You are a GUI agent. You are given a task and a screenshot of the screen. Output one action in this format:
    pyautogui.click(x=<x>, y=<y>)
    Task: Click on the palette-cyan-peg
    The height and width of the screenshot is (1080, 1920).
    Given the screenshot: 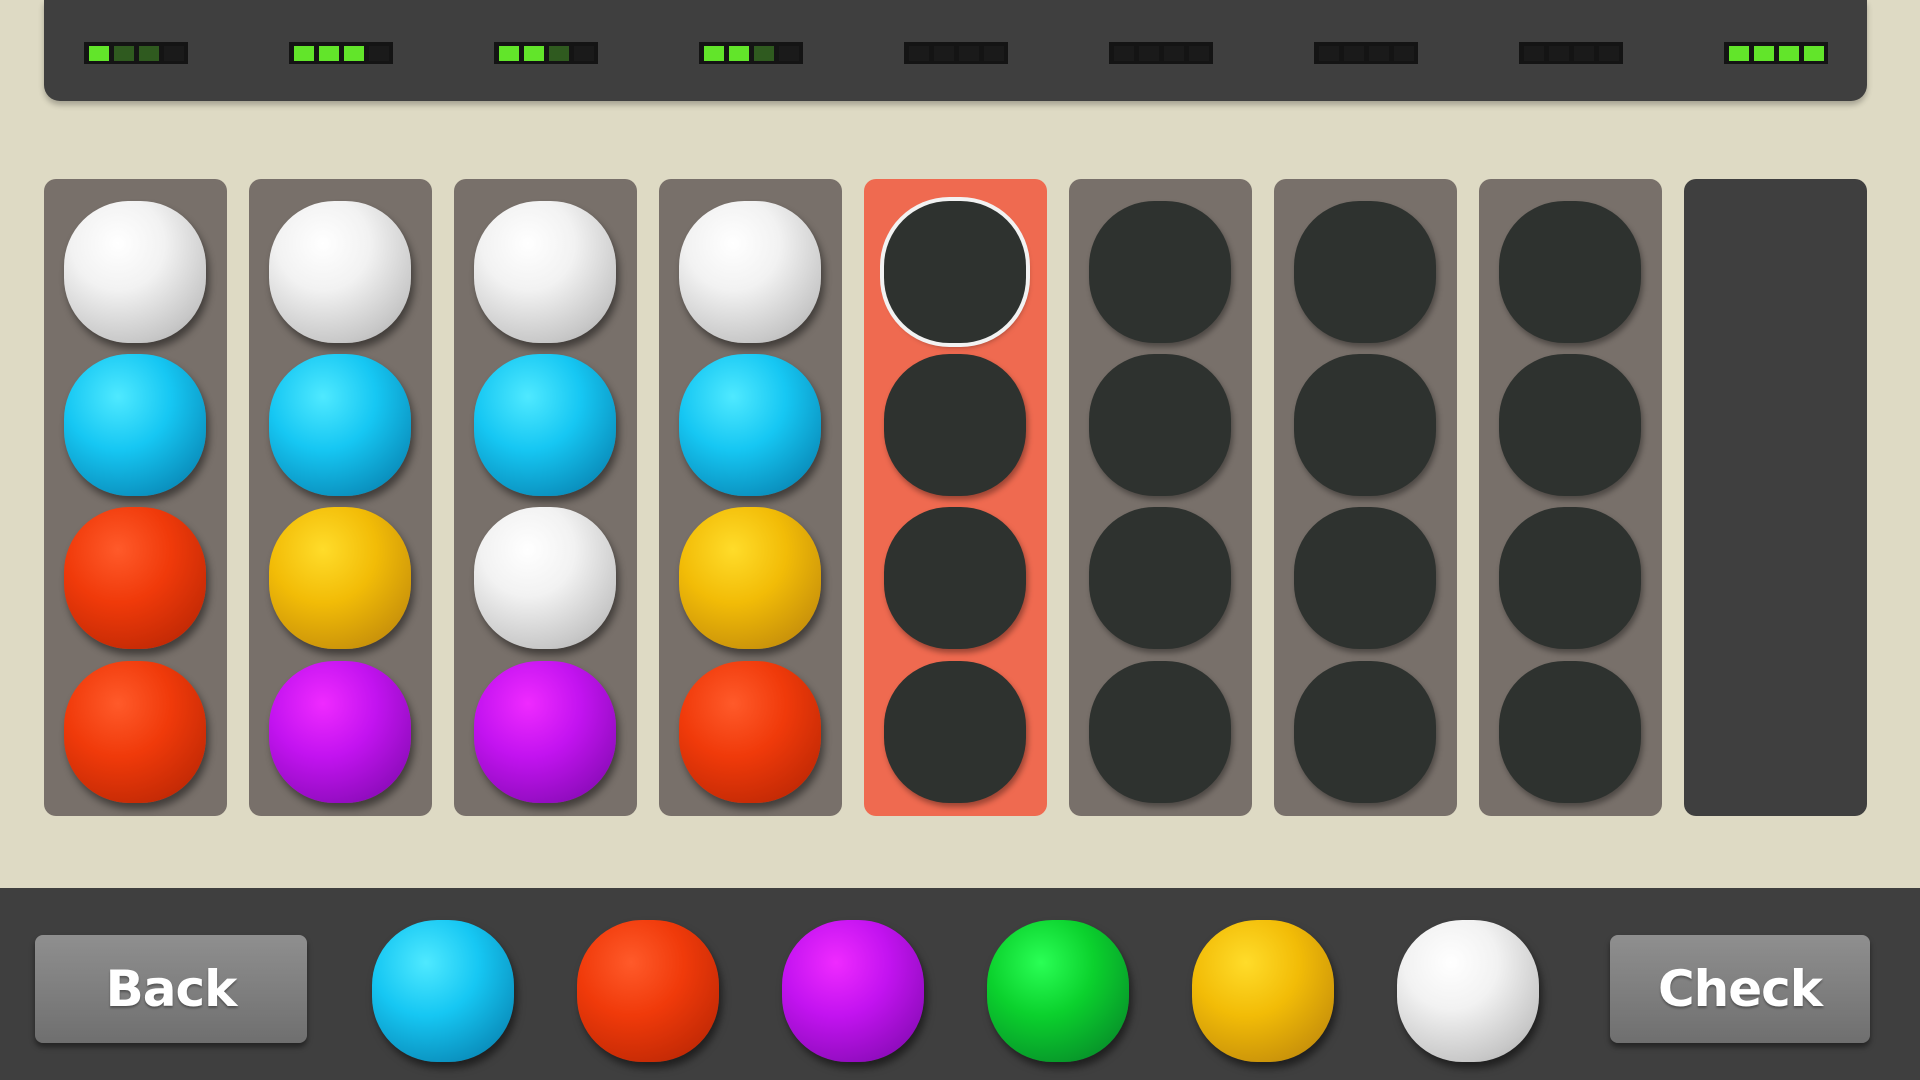 What is the action you would take?
    pyautogui.click(x=443, y=991)
    